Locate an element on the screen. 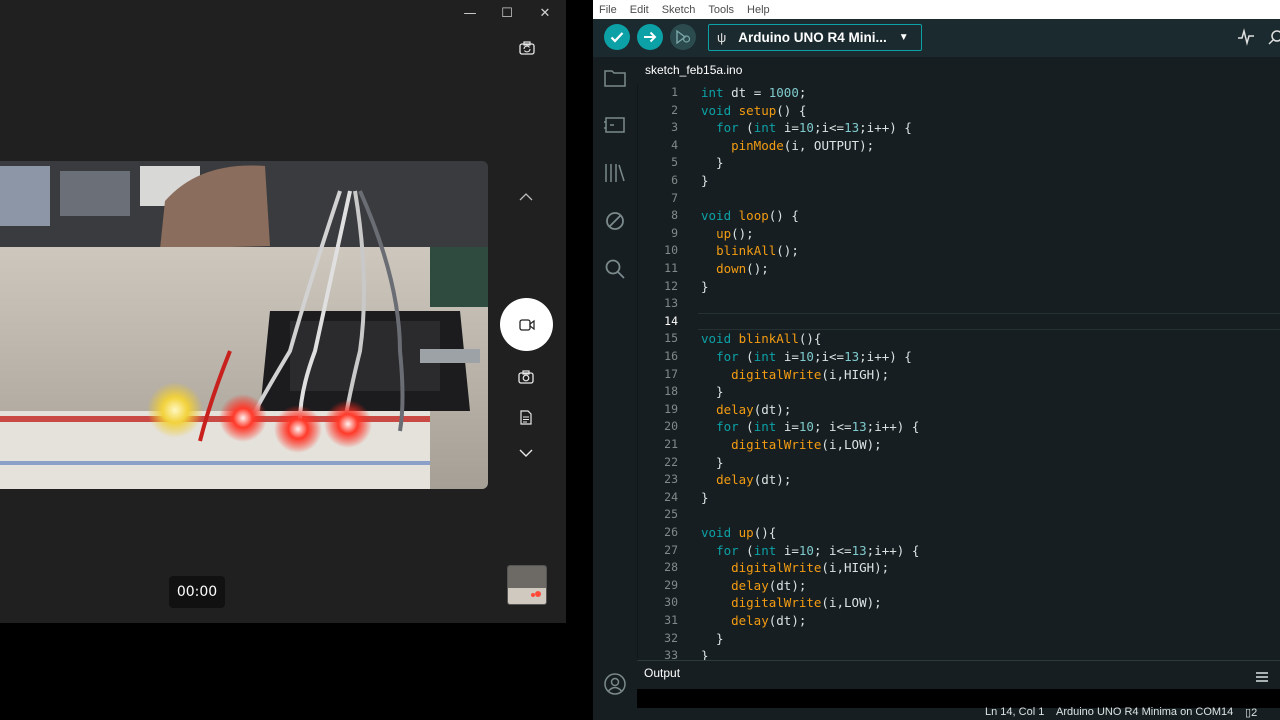  notifications-indicator: ▯2 is located at coordinates (1251, 712).